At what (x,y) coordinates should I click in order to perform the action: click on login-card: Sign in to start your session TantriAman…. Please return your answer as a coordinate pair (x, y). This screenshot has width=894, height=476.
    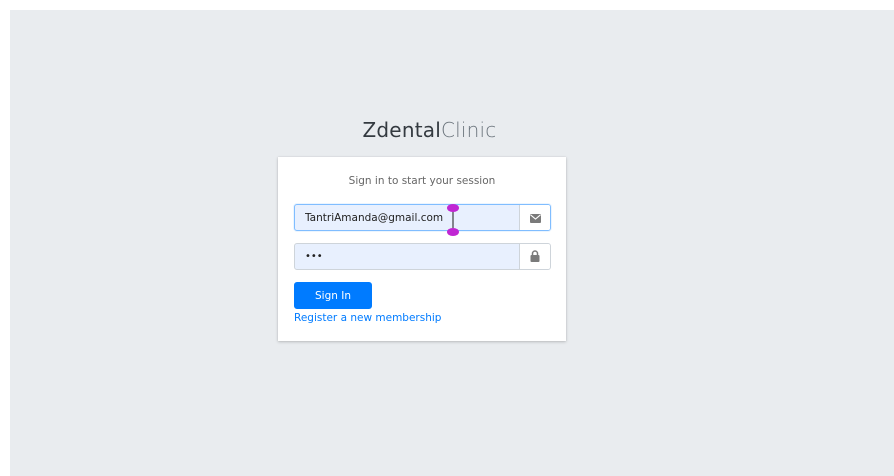
    Looking at the image, I should click on (422, 249).